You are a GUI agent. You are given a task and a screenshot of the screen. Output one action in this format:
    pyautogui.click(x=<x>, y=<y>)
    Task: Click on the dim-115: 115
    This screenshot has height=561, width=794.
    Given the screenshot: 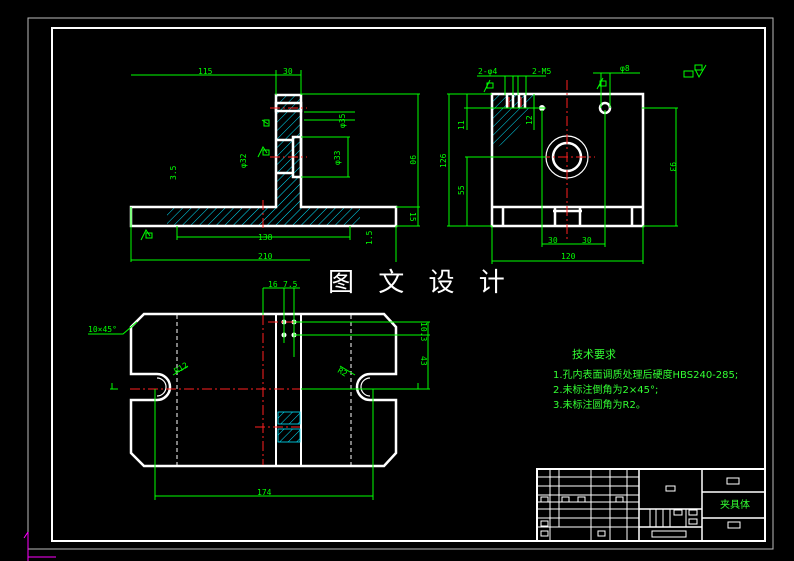 What is the action you would take?
    pyautogui.click(x=205, y=71)
    